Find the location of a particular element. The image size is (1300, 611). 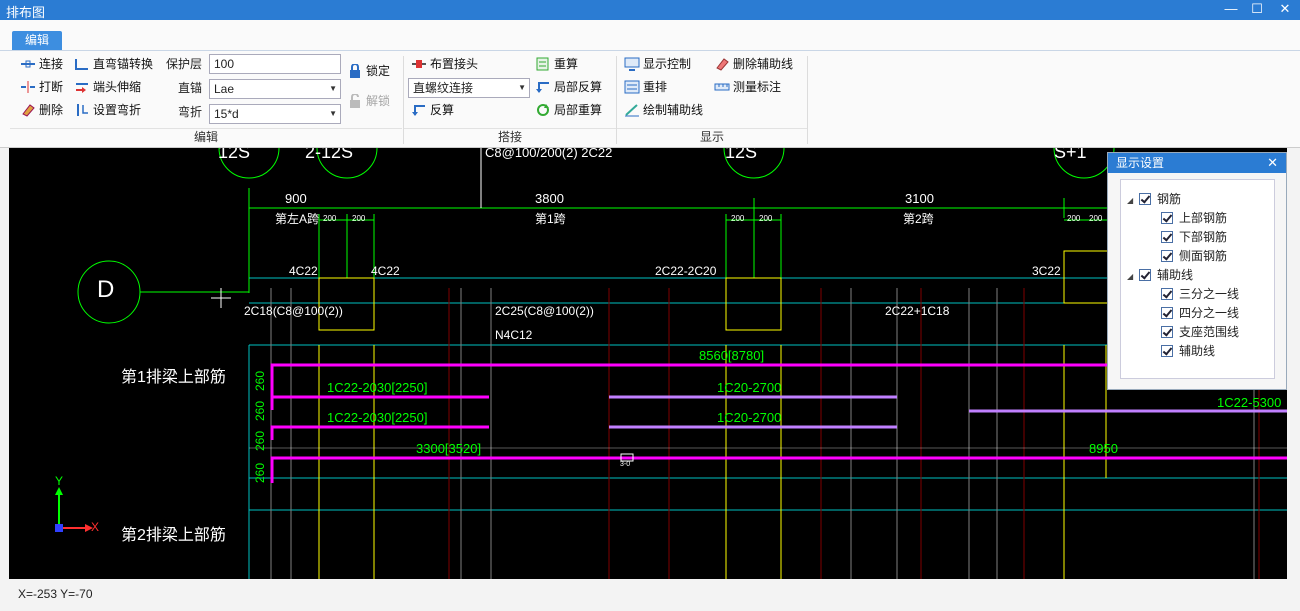

group-label-splice: 搭接 is located at coordinates (510, 137).